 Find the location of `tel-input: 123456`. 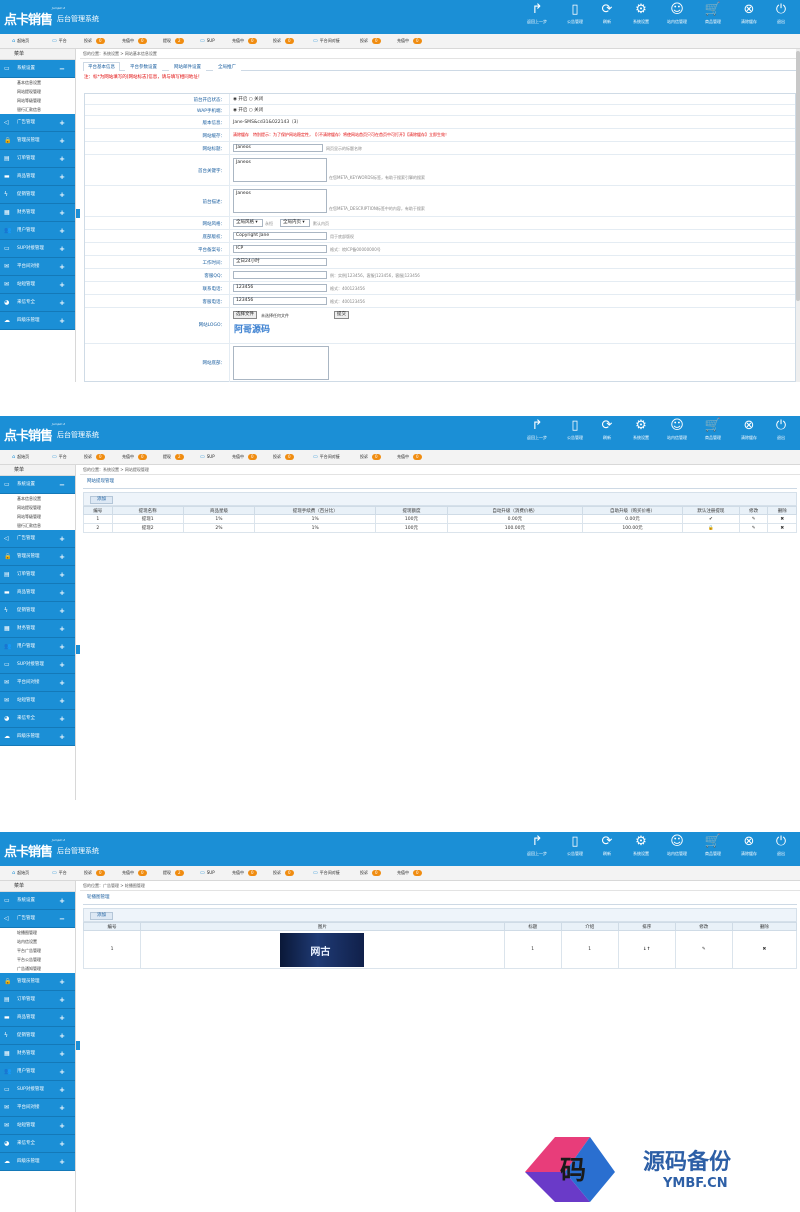

tel-input: 123456 is located at coordinates (280, 301).